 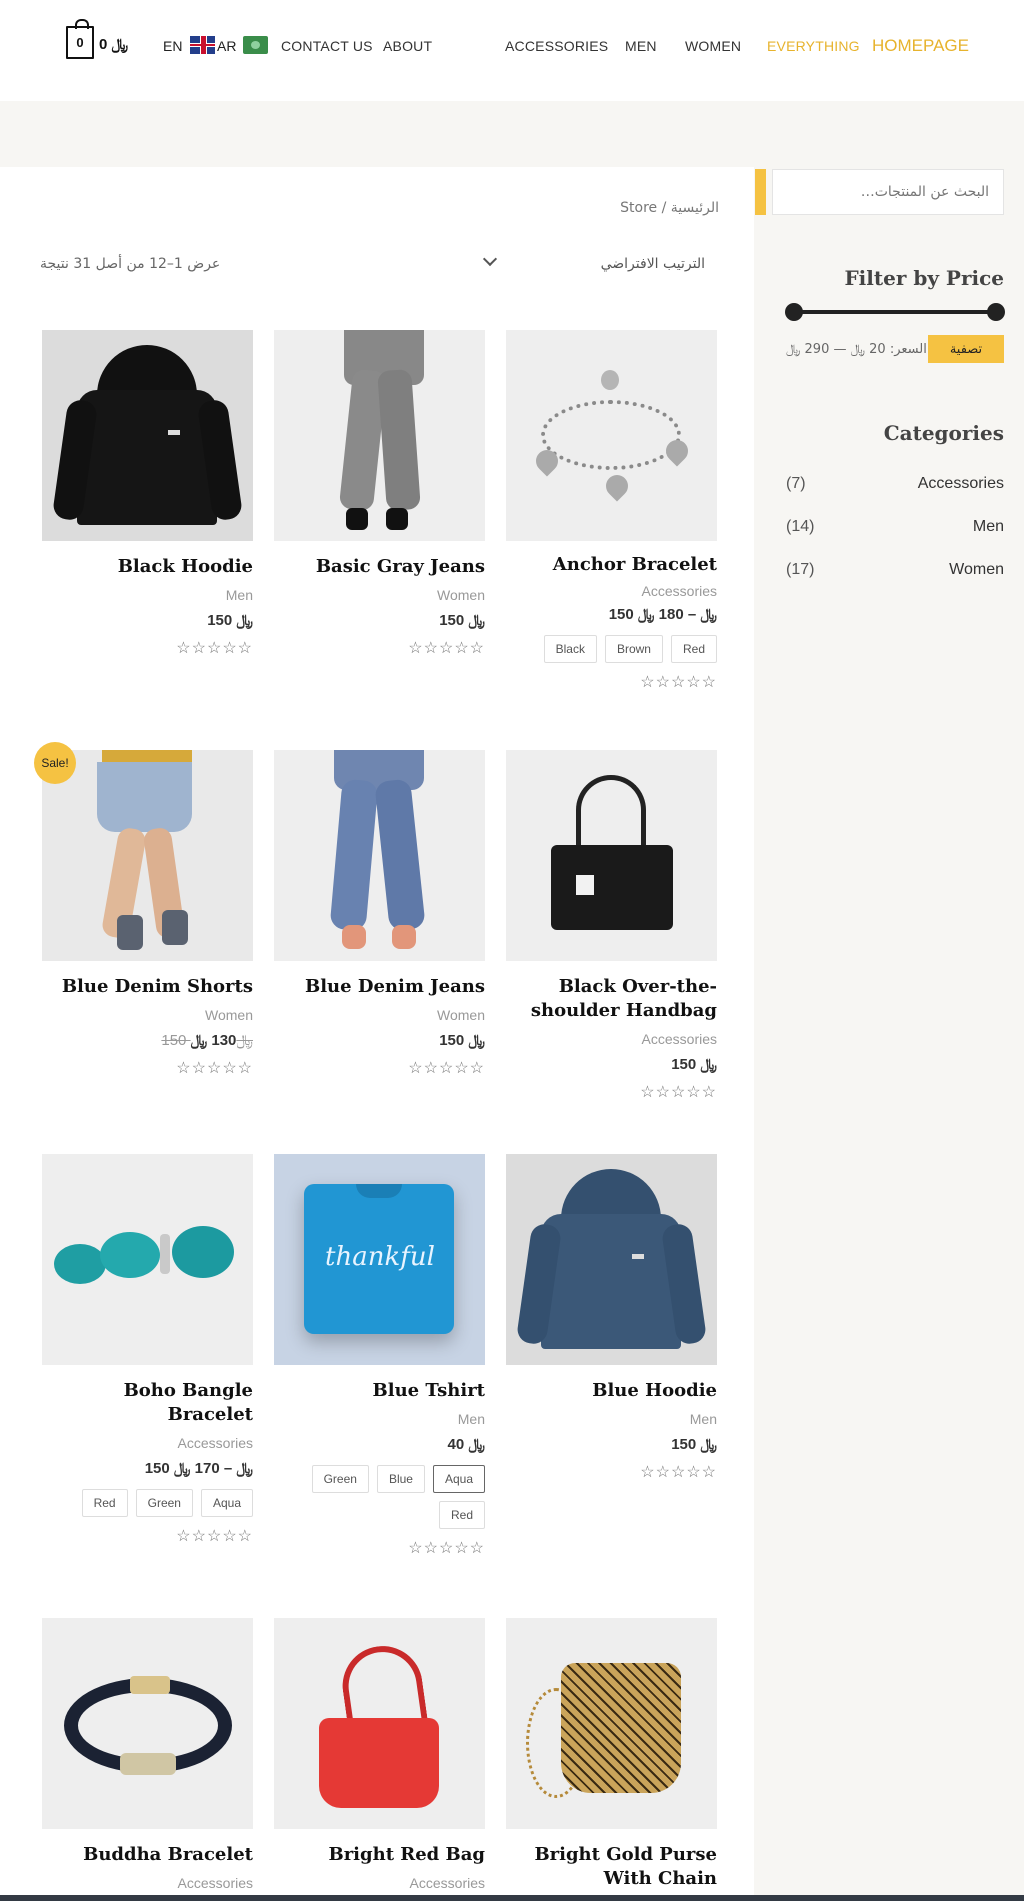 I want to click on cart-icon: 0, so click(x=80, y=39).